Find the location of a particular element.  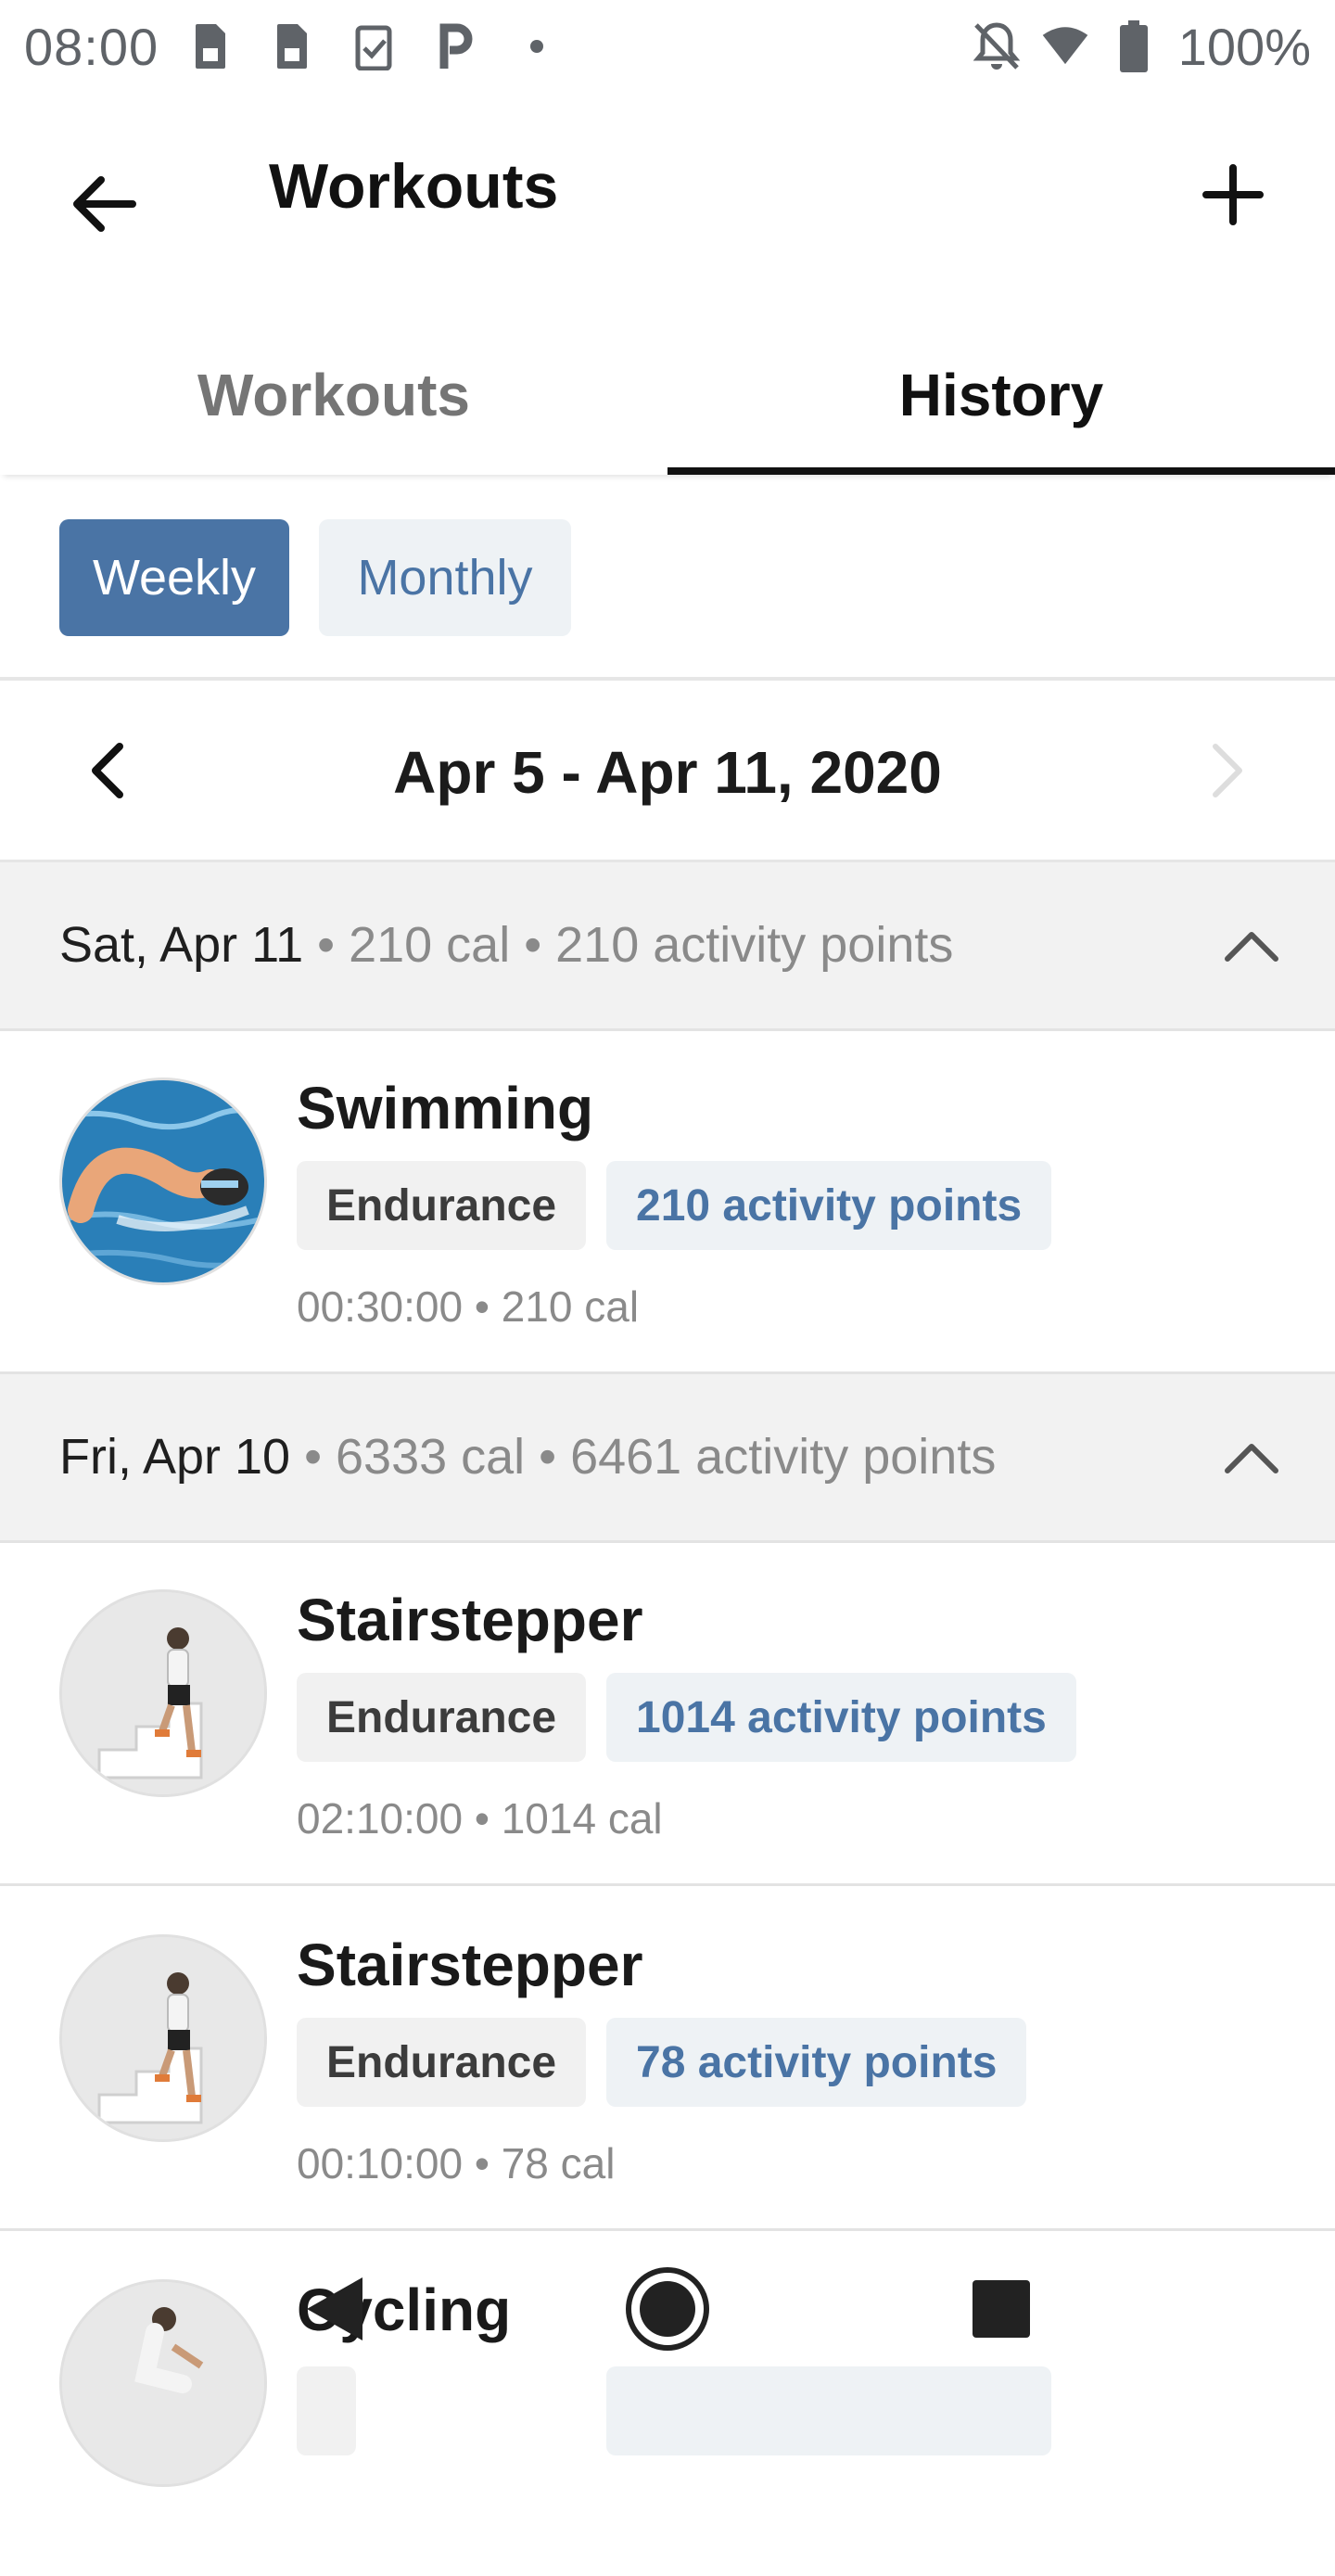

tab-history: History is located at coordinates (1001, 395).